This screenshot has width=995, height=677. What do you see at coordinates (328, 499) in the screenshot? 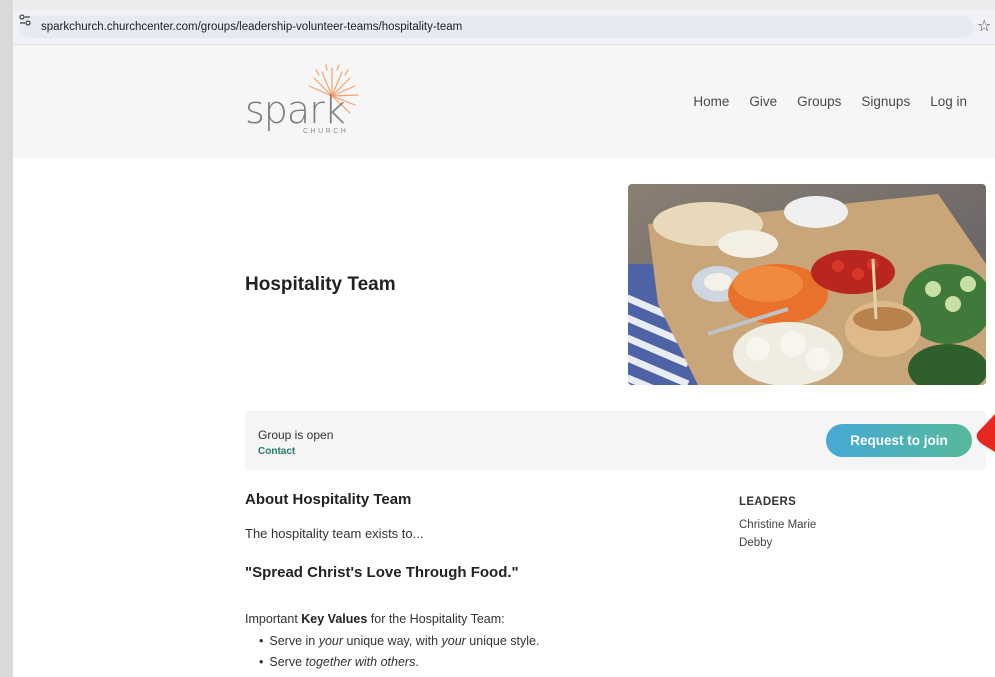
I see `about-heading: About Hospitality Team` at bounding box center [328, 499].